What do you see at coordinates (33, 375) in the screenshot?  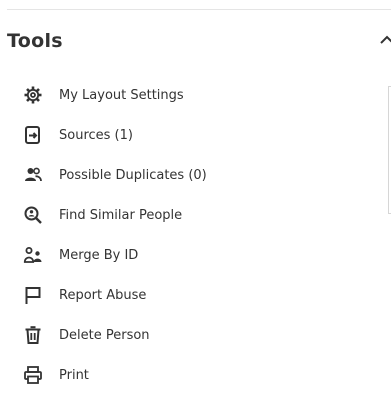 I see `printer-icon` at bounding box center [33, 375].